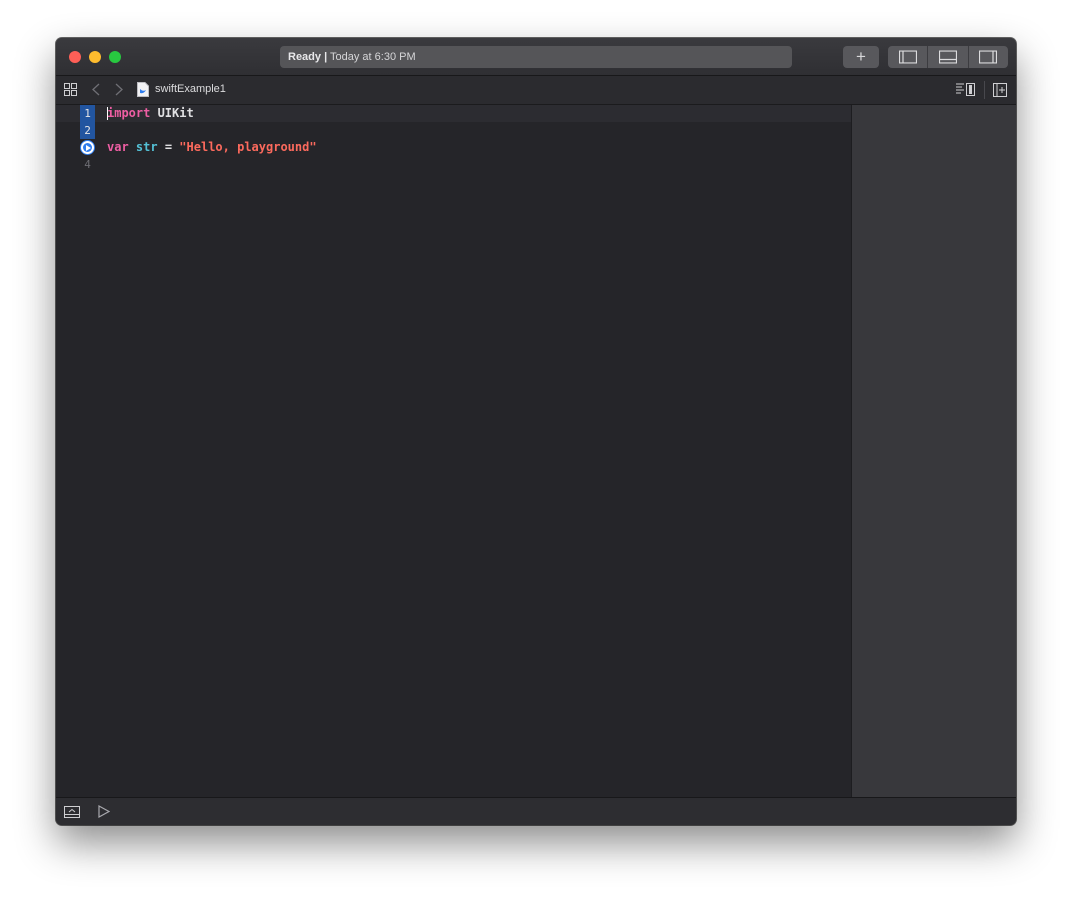 The image size is (1072, 900). Describe the element at coordinates (168, 147) in the screenshot. I see `operator-token: =` at that location.